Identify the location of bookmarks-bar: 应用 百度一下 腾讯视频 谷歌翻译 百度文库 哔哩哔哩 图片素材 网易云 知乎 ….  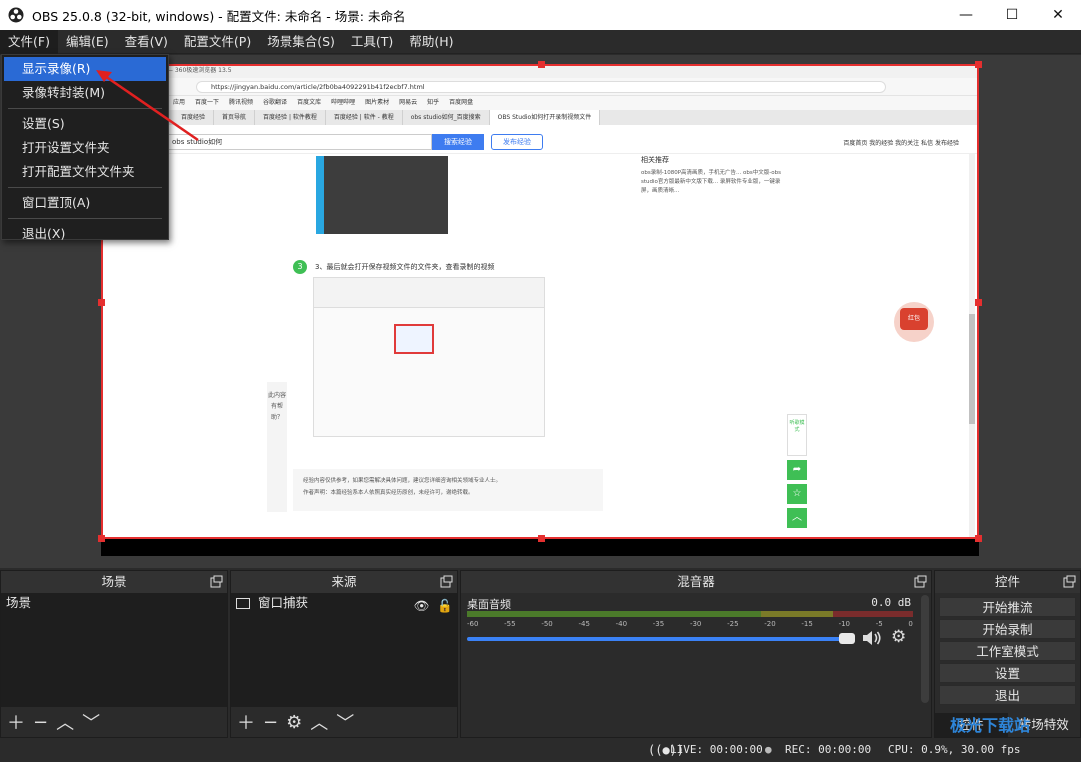
(540, 103).